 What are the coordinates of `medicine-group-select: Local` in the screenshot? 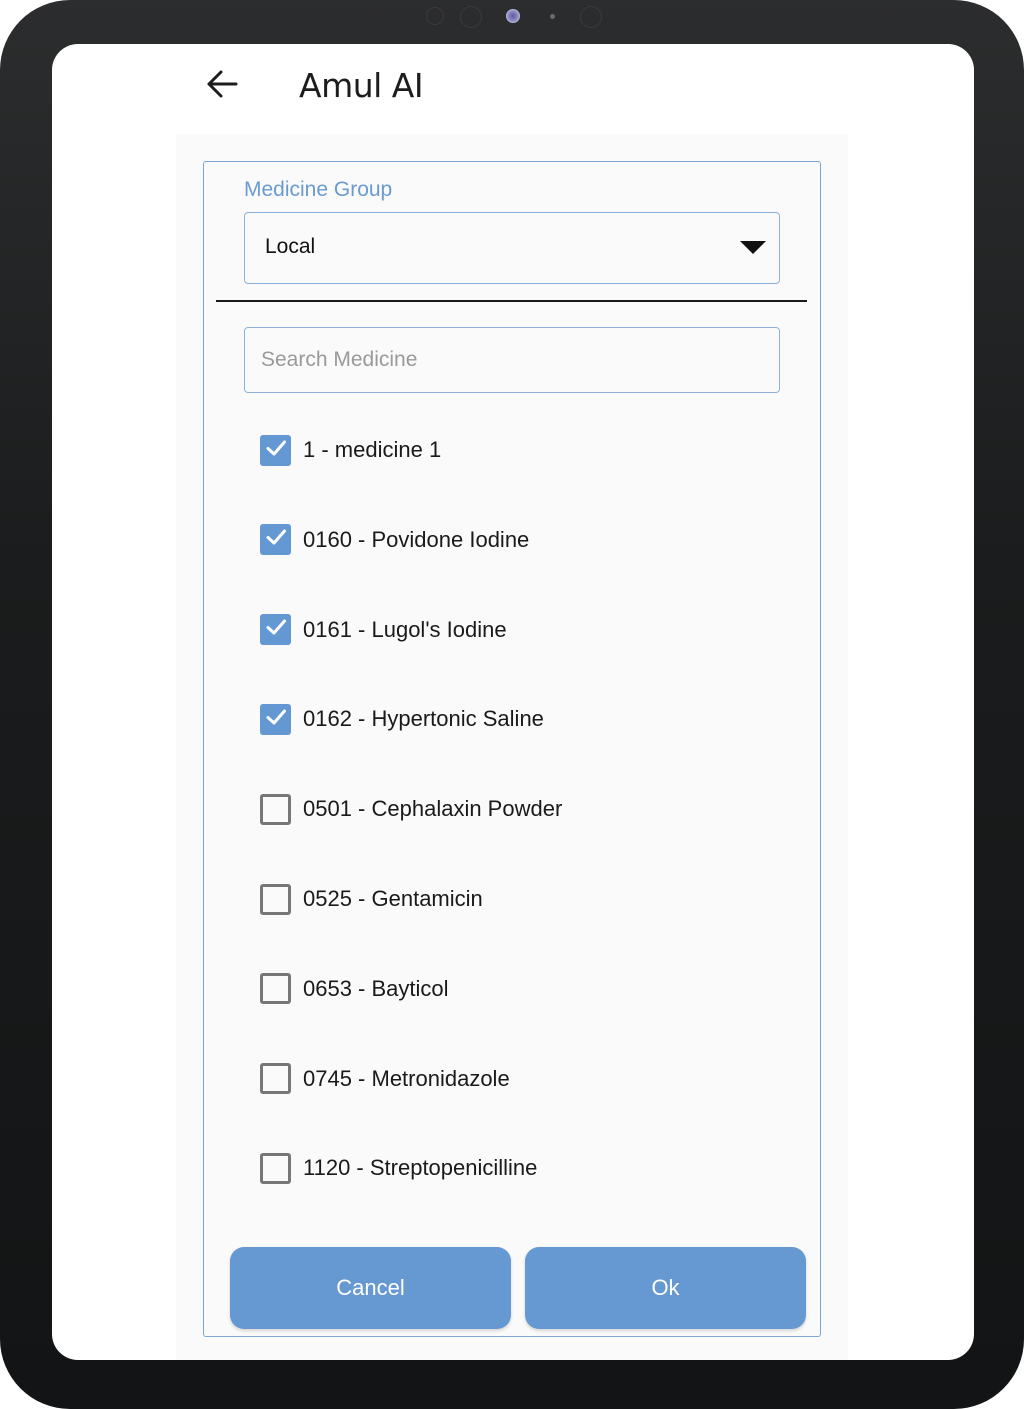 It's located at (512, 248).